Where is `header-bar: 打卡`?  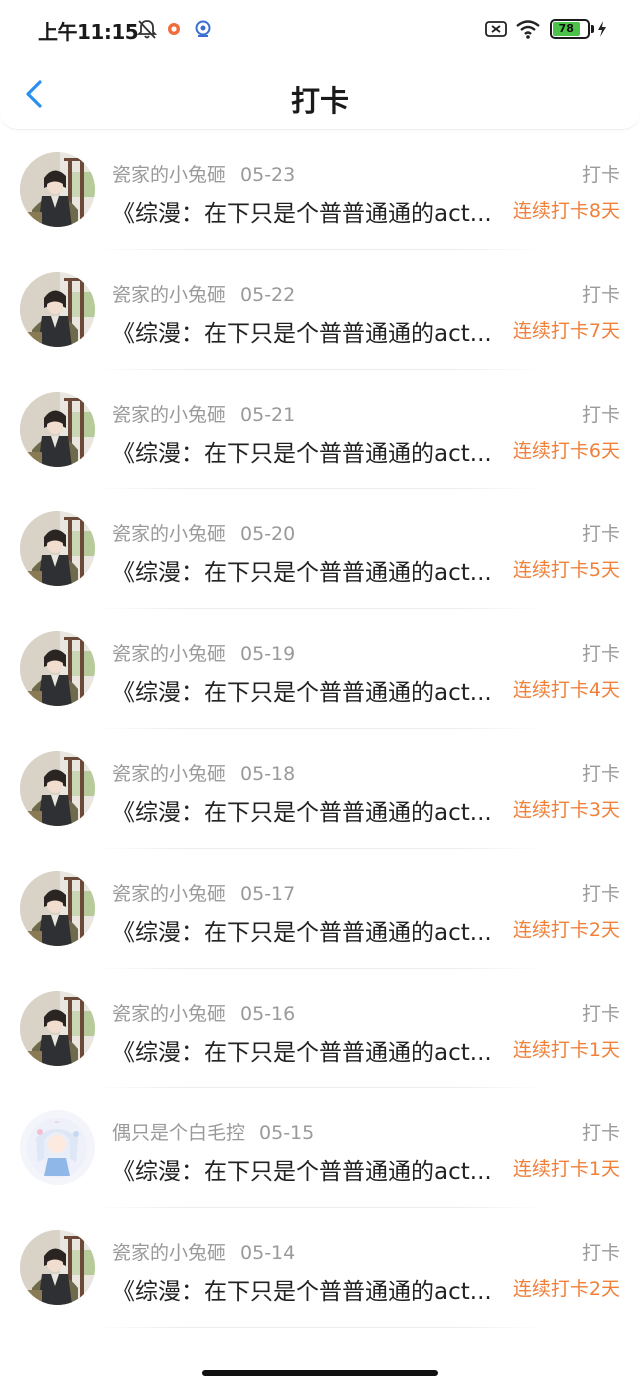 header-bar: 打卡 is located at coordinates (320, 94).